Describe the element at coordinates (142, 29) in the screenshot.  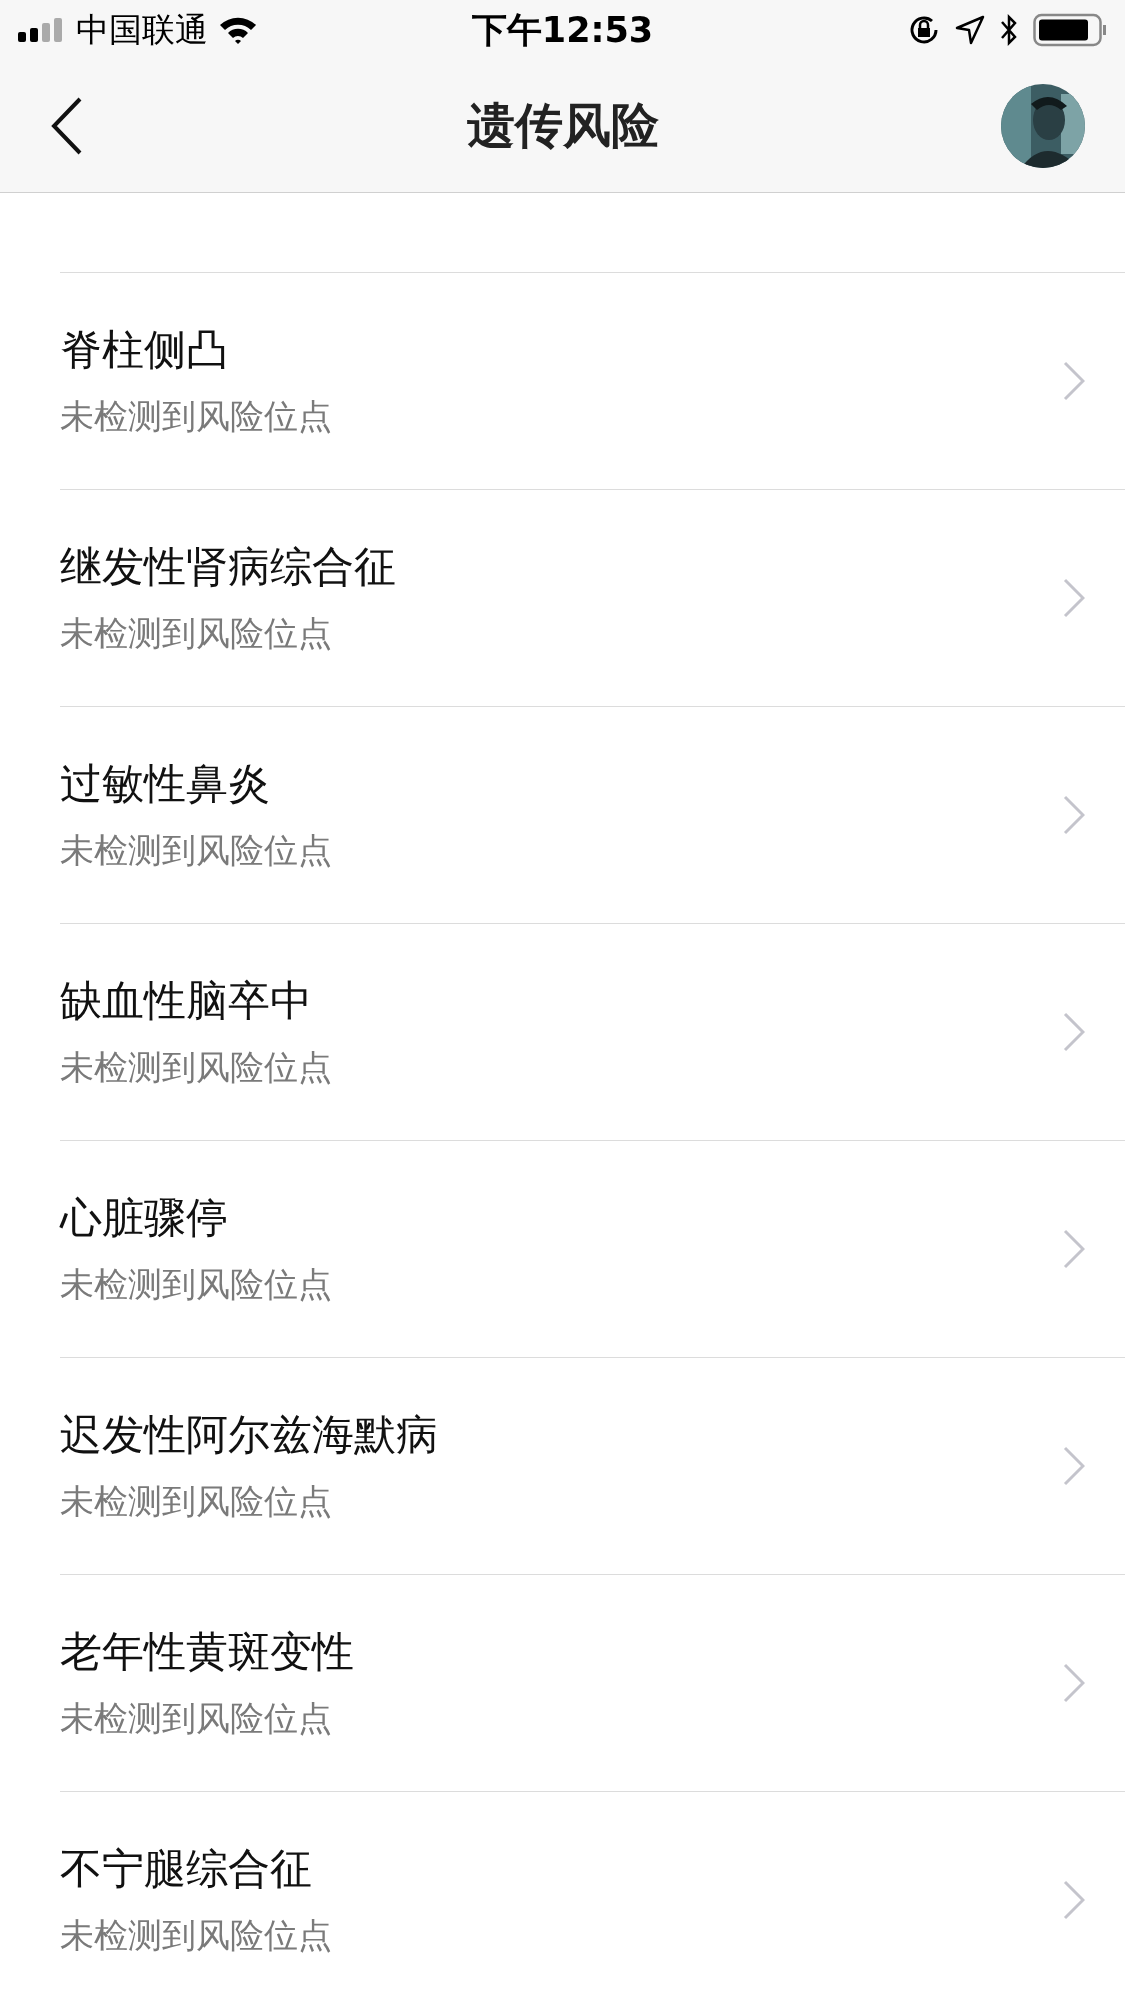
I see `carrier-name: 中国联通` at that location.